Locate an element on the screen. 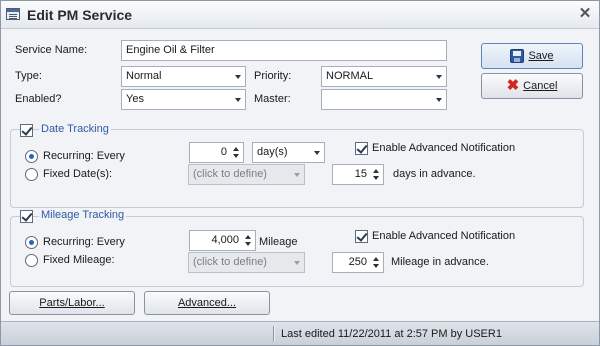 This screenshot has width=600, height=346. mileage-notify-label: Enable Advanced Notification is located at coordinates (444, 236).